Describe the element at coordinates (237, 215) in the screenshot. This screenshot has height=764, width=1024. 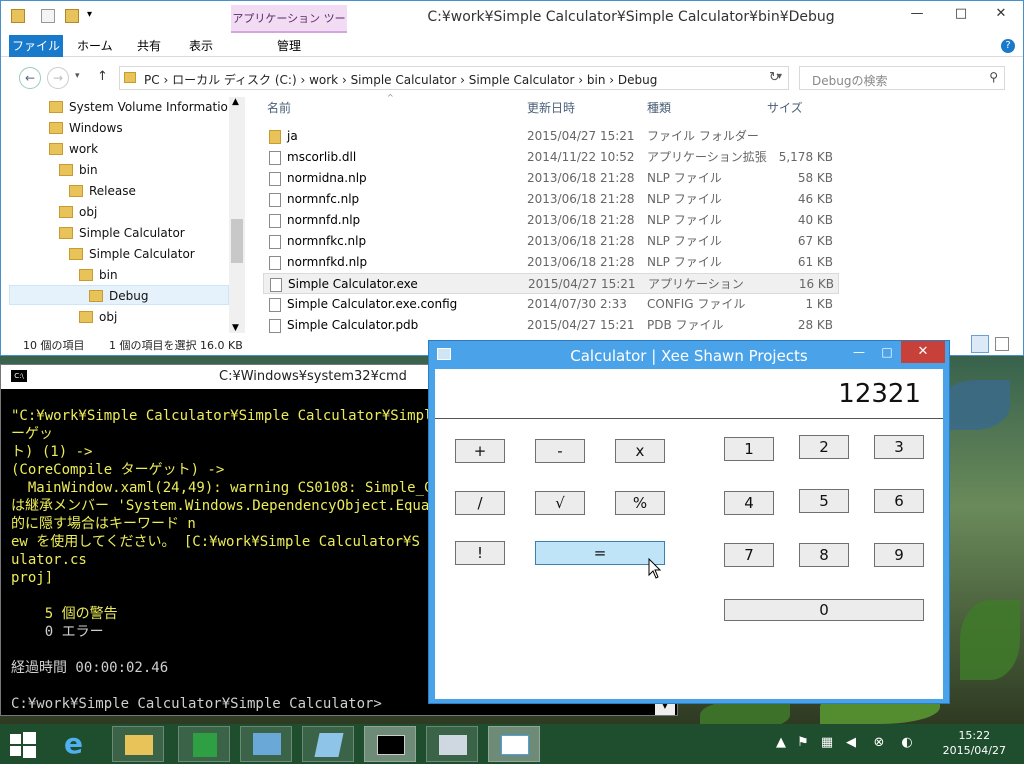
I see `navigation-scrollbar: ▲ ▼` at that location.